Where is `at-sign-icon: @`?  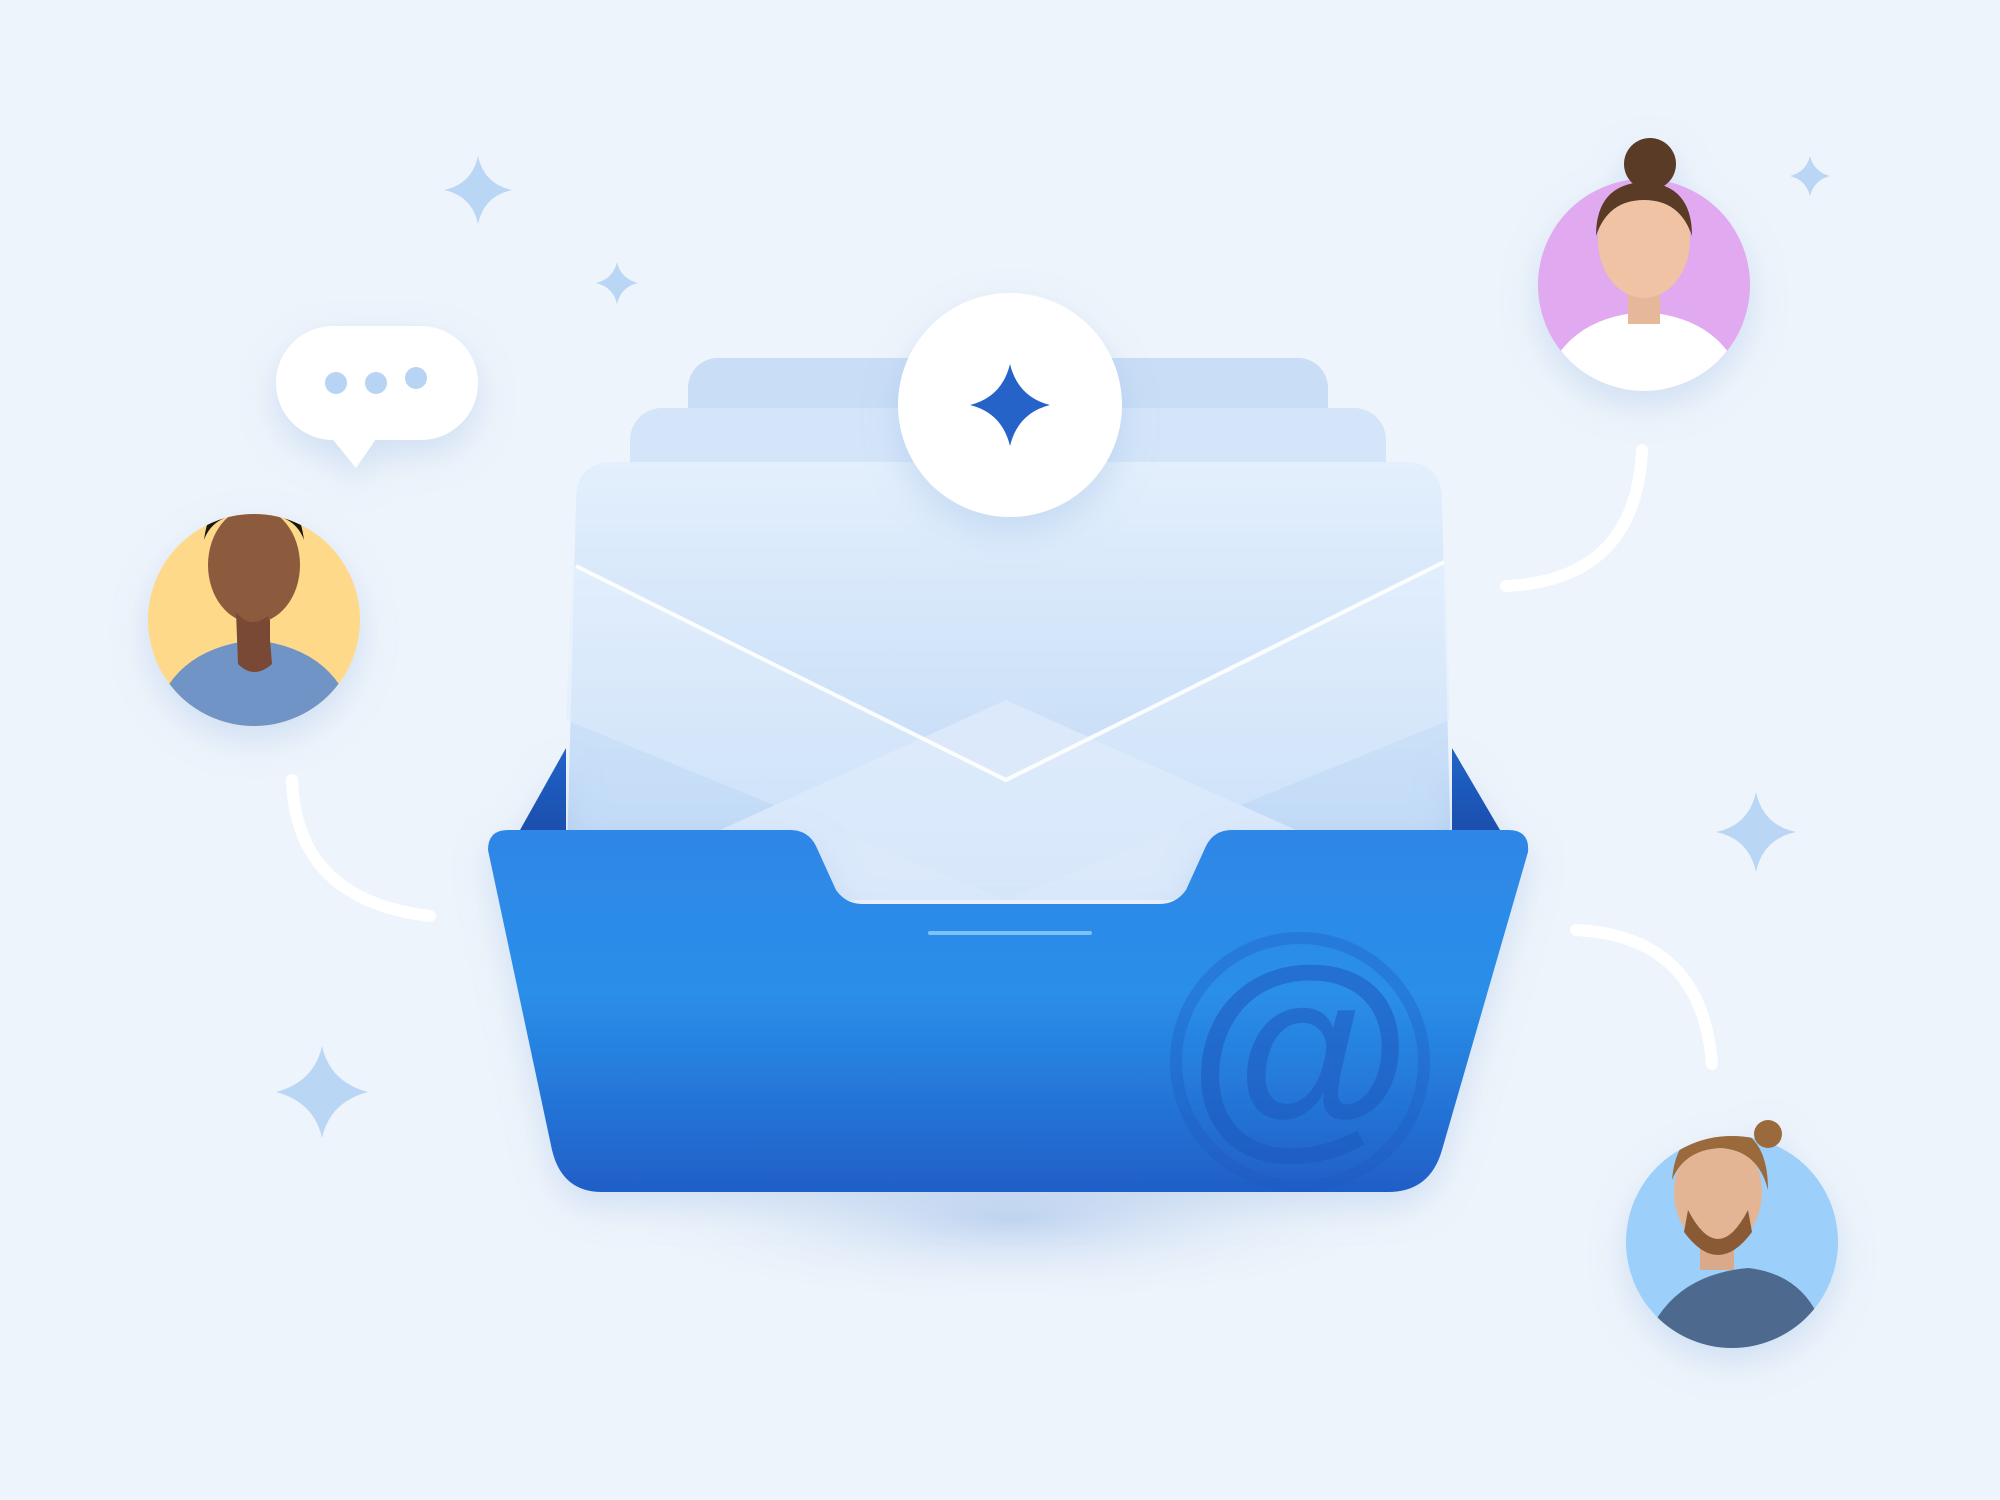
at-sign-icon: @ is located at coordinates (1300, 1056).